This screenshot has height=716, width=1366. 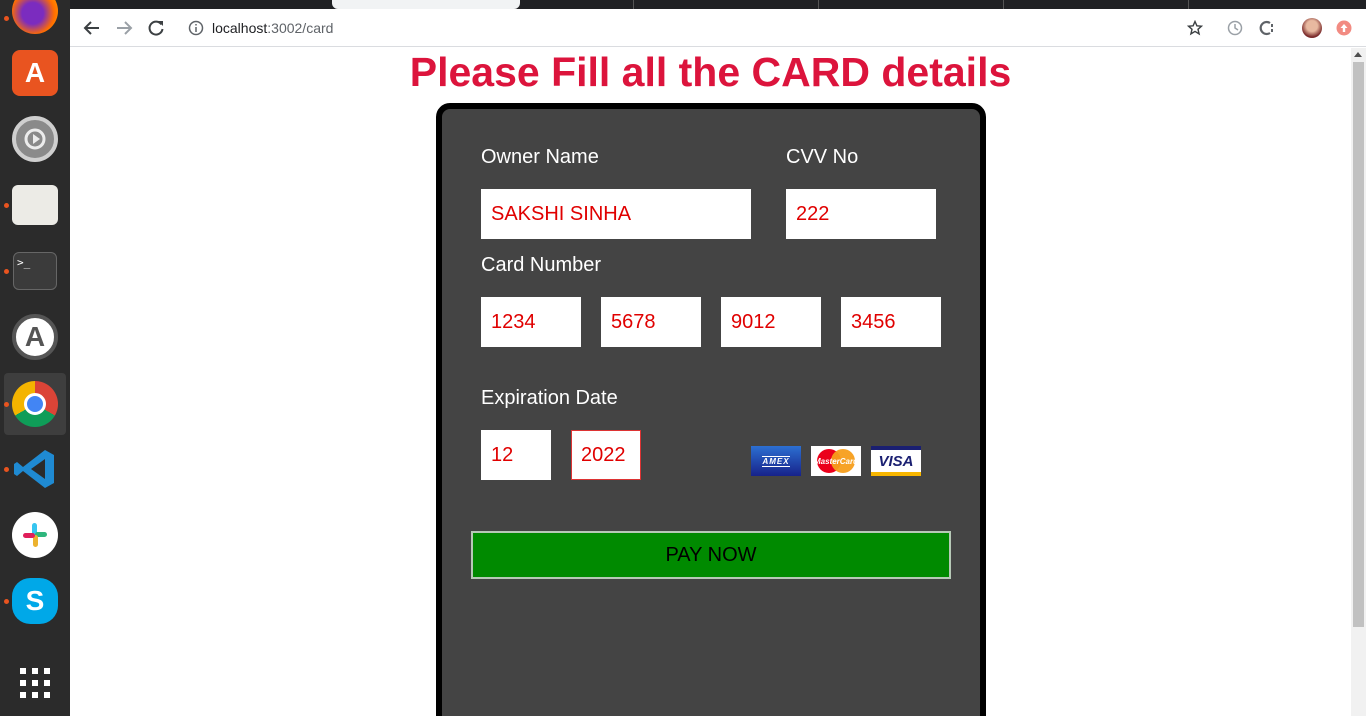 I want to click on dock-show-apps, so click(x=35, y=683).